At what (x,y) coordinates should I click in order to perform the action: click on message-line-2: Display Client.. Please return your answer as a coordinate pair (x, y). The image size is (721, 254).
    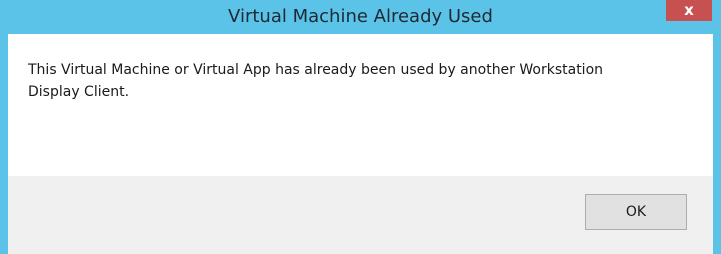
    Looking at the image, I should click on (79, 92).